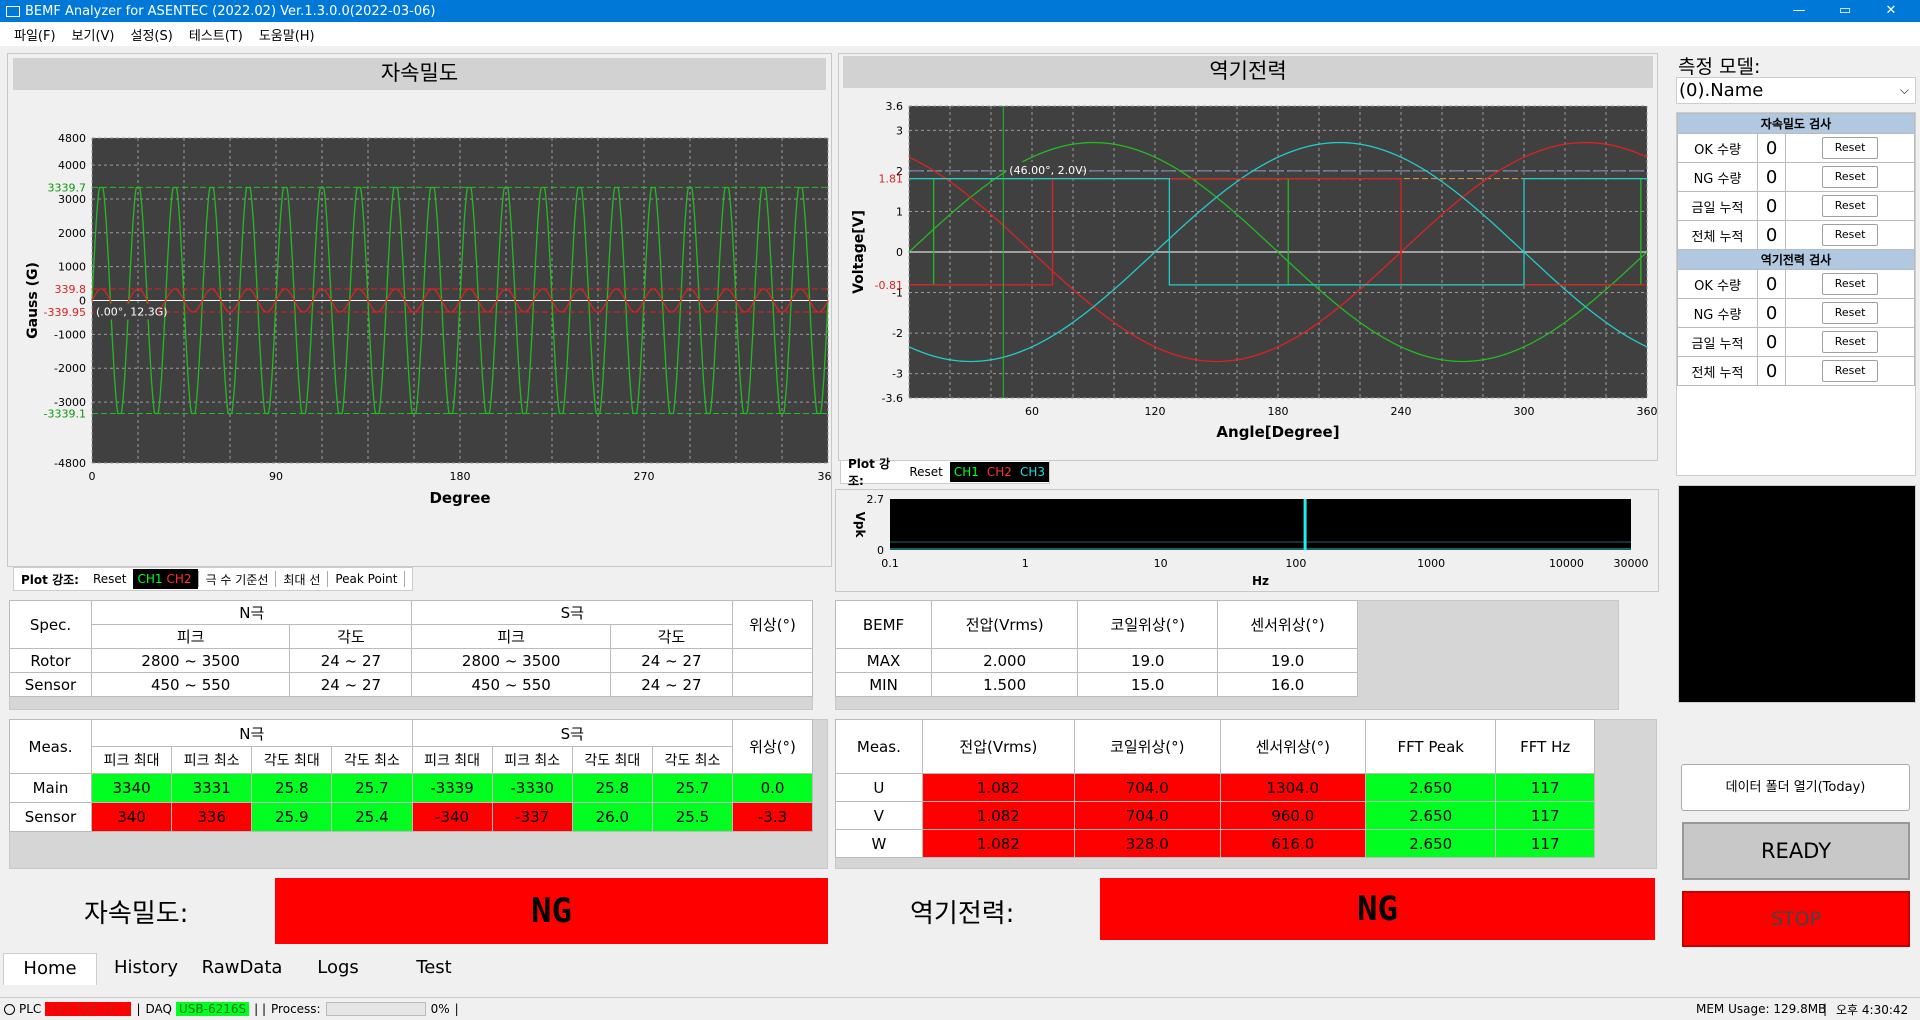  Describe the element at coordinates (772, 684) in the screenshot. I see `table-cell` at that location.